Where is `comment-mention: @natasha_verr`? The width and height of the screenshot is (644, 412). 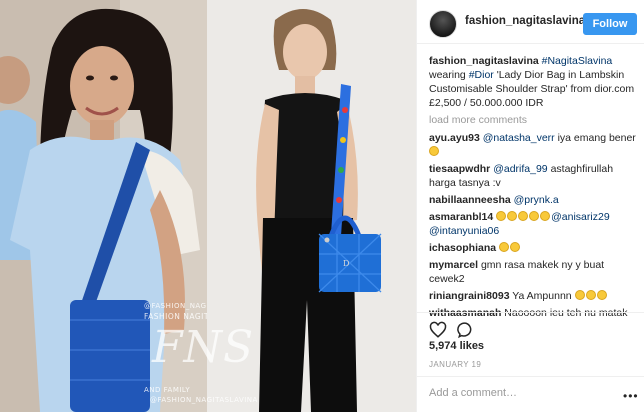
comment-mention: @natasha_verr is located at coordinates (519, 138).